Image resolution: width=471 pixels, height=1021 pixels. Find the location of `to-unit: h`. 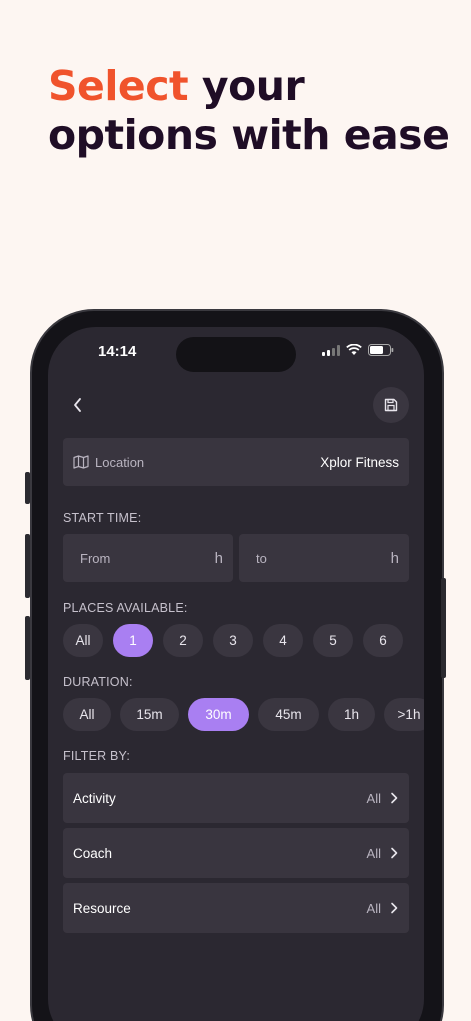

to-unit: h is located at coordinates (394, 558).